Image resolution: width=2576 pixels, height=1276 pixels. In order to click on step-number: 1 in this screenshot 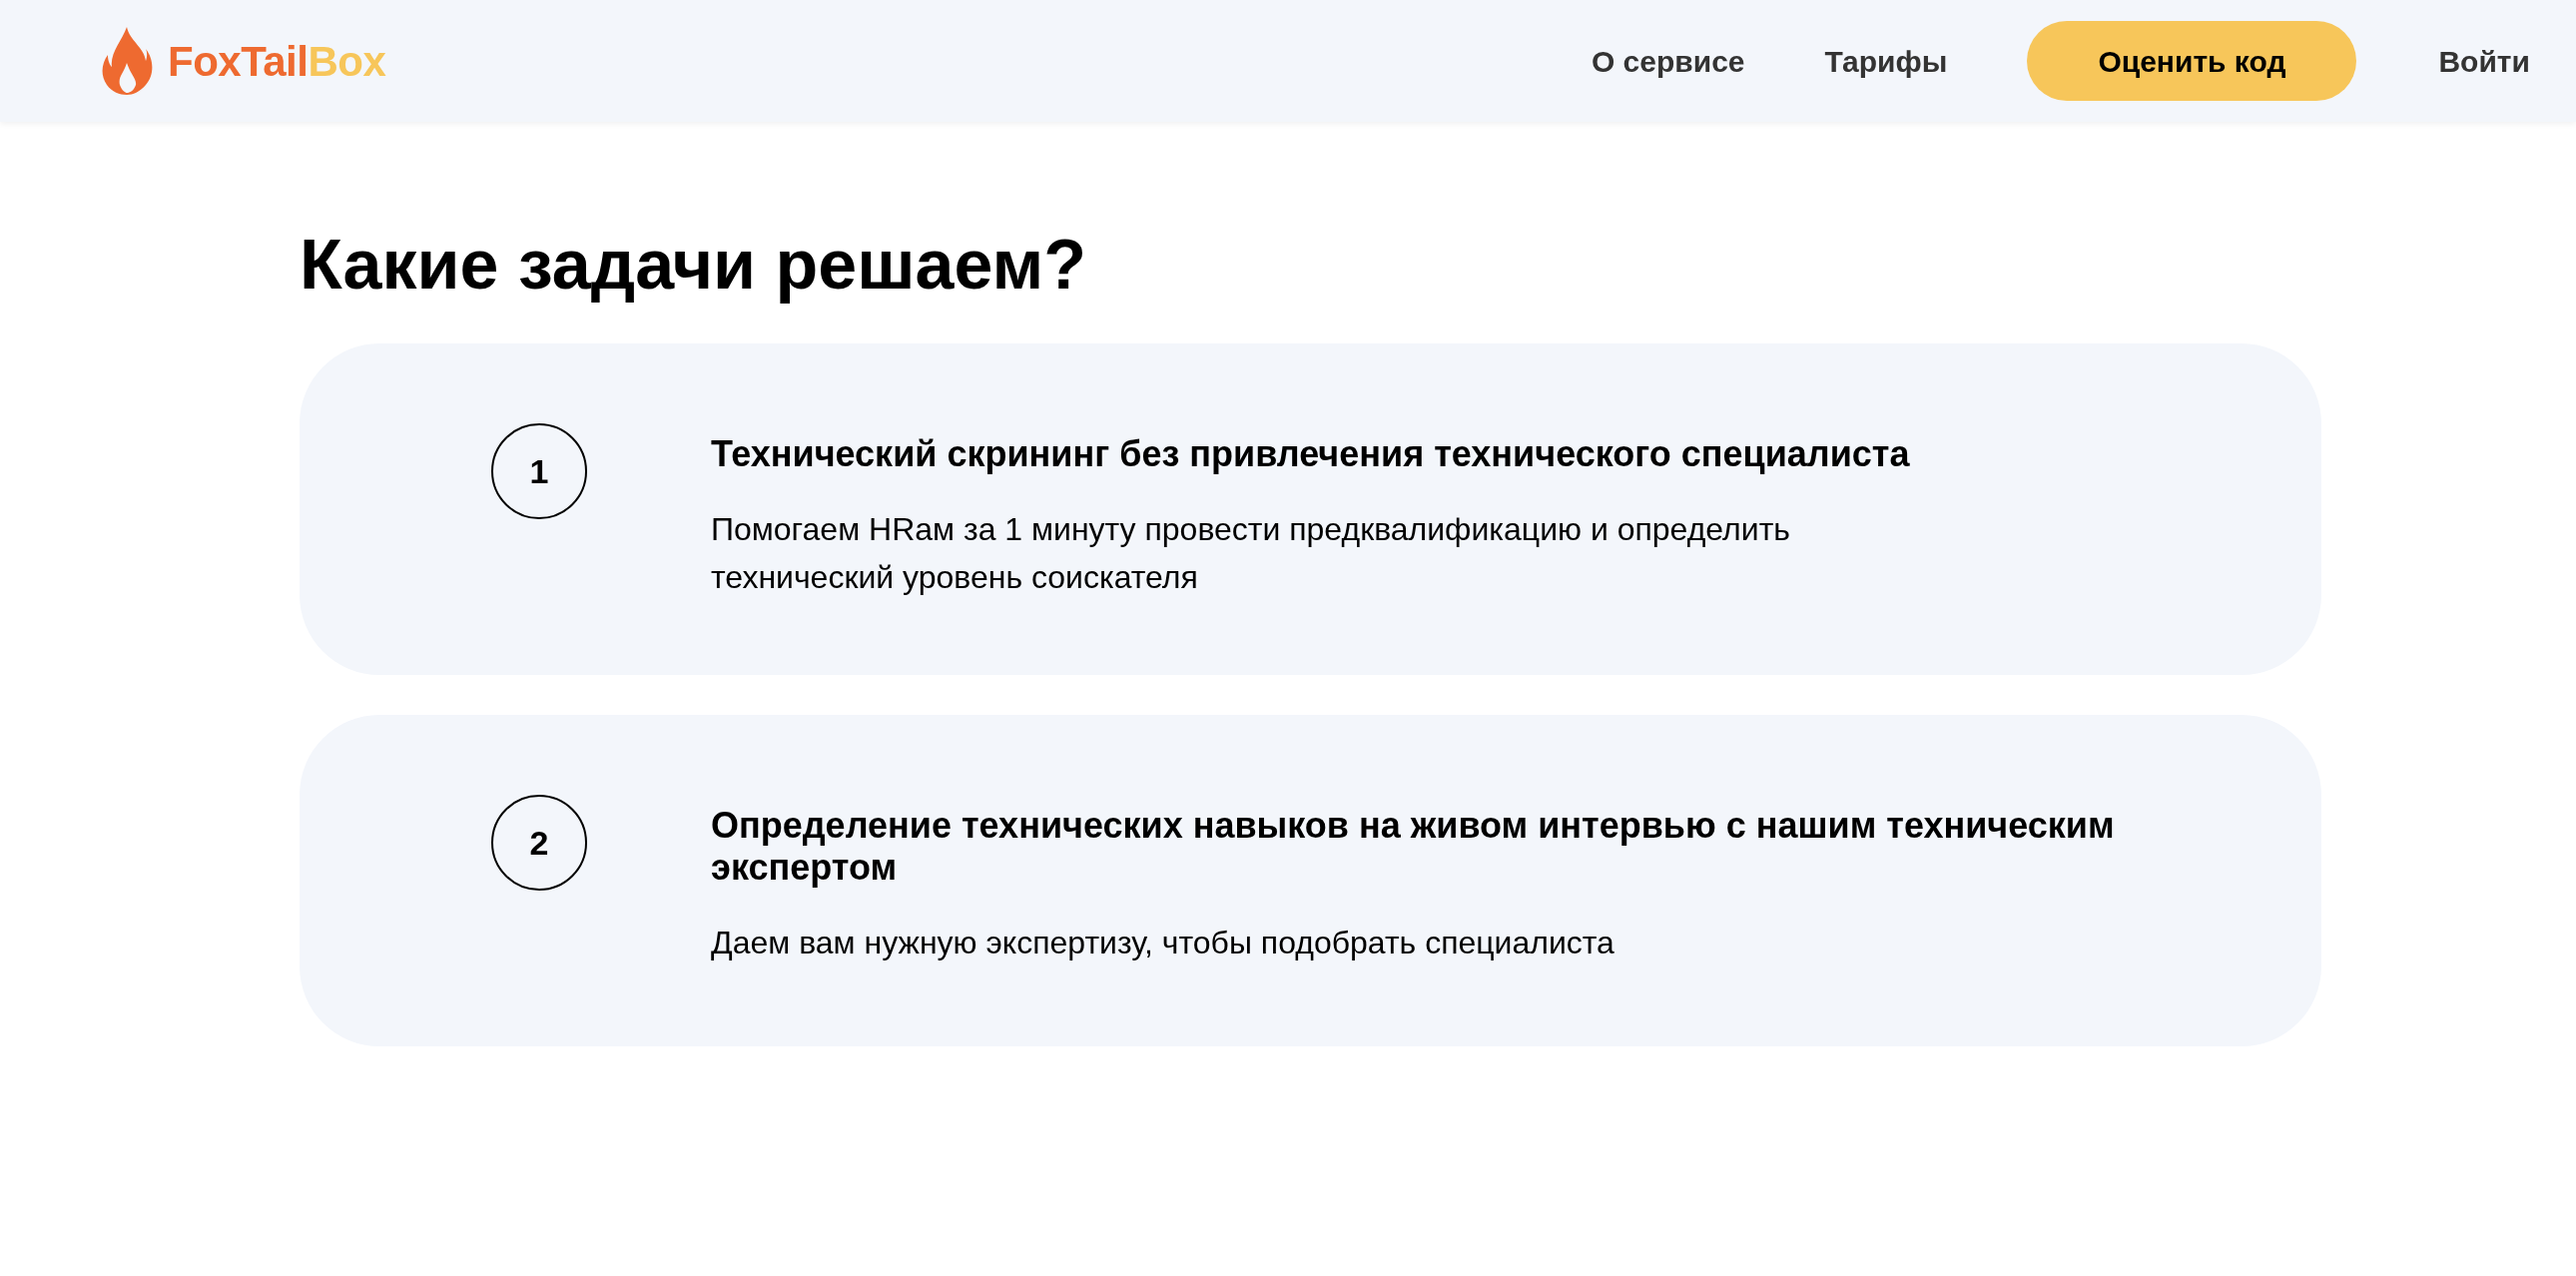, I will do `click(539, 471)`.